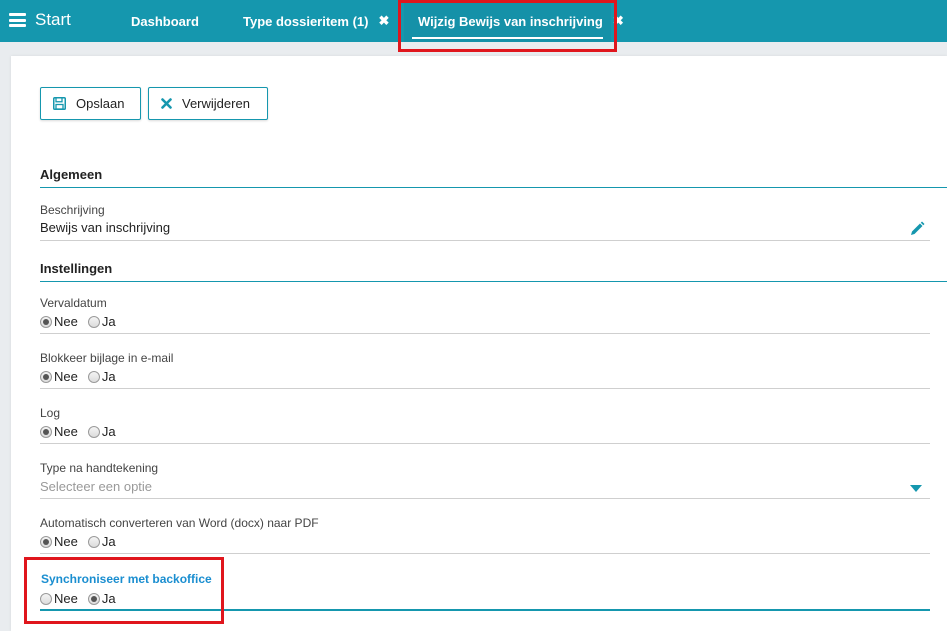  I want to click on vervaldatum-radio-ja: Ja, so click(101, 321).